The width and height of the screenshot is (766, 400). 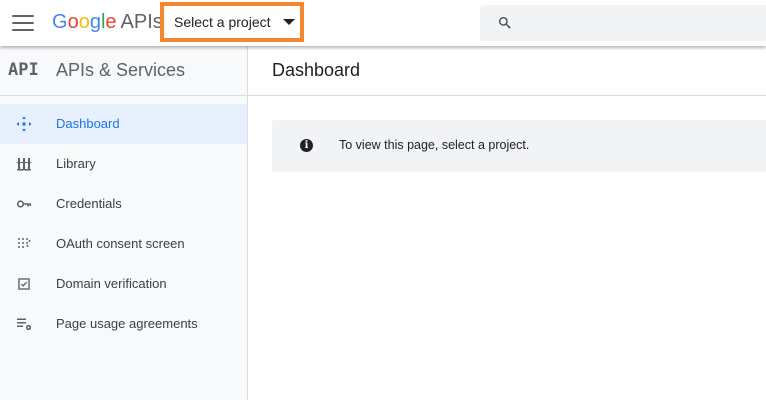 What do you see at coordinates (23, 70) in the screenshot?
I see `api-badge-icon: API` at bounding box center [23, 70].